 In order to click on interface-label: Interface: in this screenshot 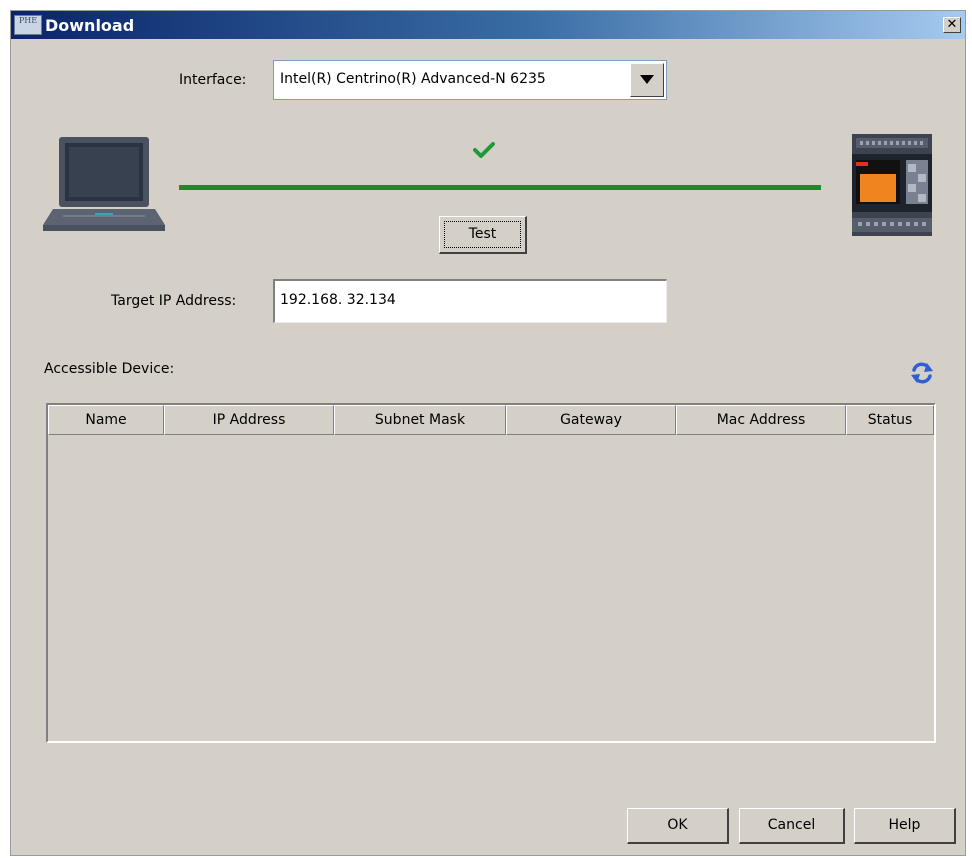, I will do `click(213, 80)`.